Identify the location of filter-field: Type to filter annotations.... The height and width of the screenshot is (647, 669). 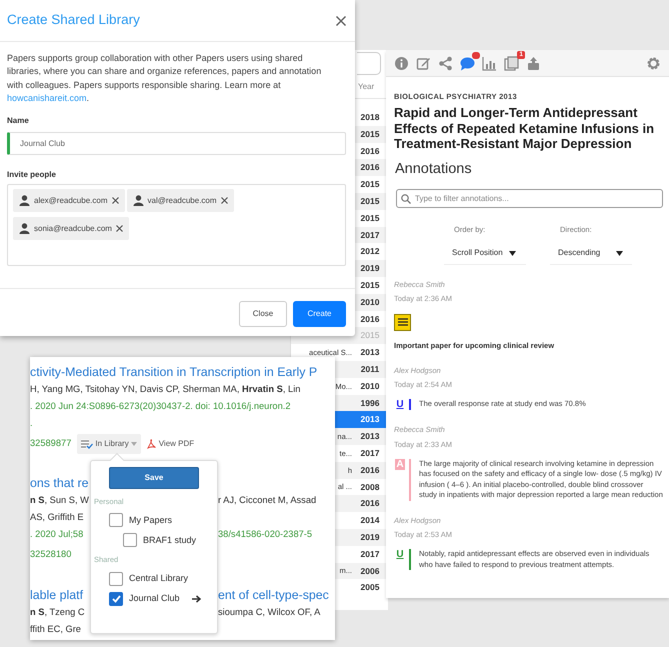
(529, 198).